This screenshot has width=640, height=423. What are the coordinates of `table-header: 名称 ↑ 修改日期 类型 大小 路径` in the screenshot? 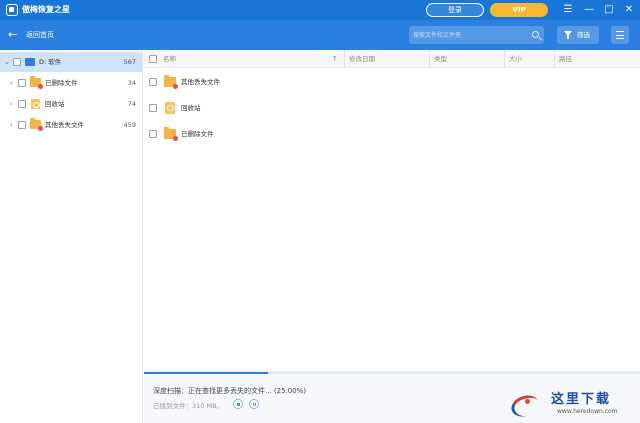 It's located at (392, 59).